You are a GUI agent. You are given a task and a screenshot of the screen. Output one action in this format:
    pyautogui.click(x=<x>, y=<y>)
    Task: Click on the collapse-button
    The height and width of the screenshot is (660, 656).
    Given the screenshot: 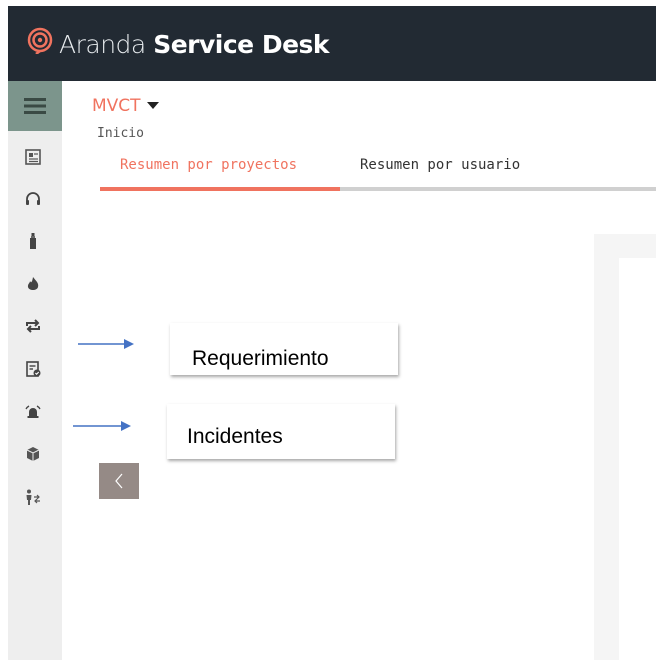 What is the action you would take?
    pyautogui.click(x=119, y=481)
    